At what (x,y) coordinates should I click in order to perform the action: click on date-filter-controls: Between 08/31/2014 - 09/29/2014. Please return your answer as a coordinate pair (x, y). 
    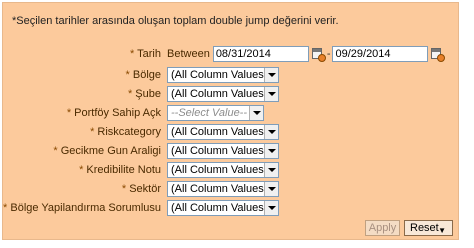
    Looking at the image, I should click on (306, 54).